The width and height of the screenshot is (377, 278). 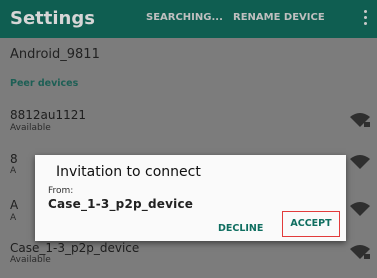 What do you see at coordinates (44, 83) in the screenshot?
I see `peer-devices-header: Peer devices` at bounding box center [44, 83].